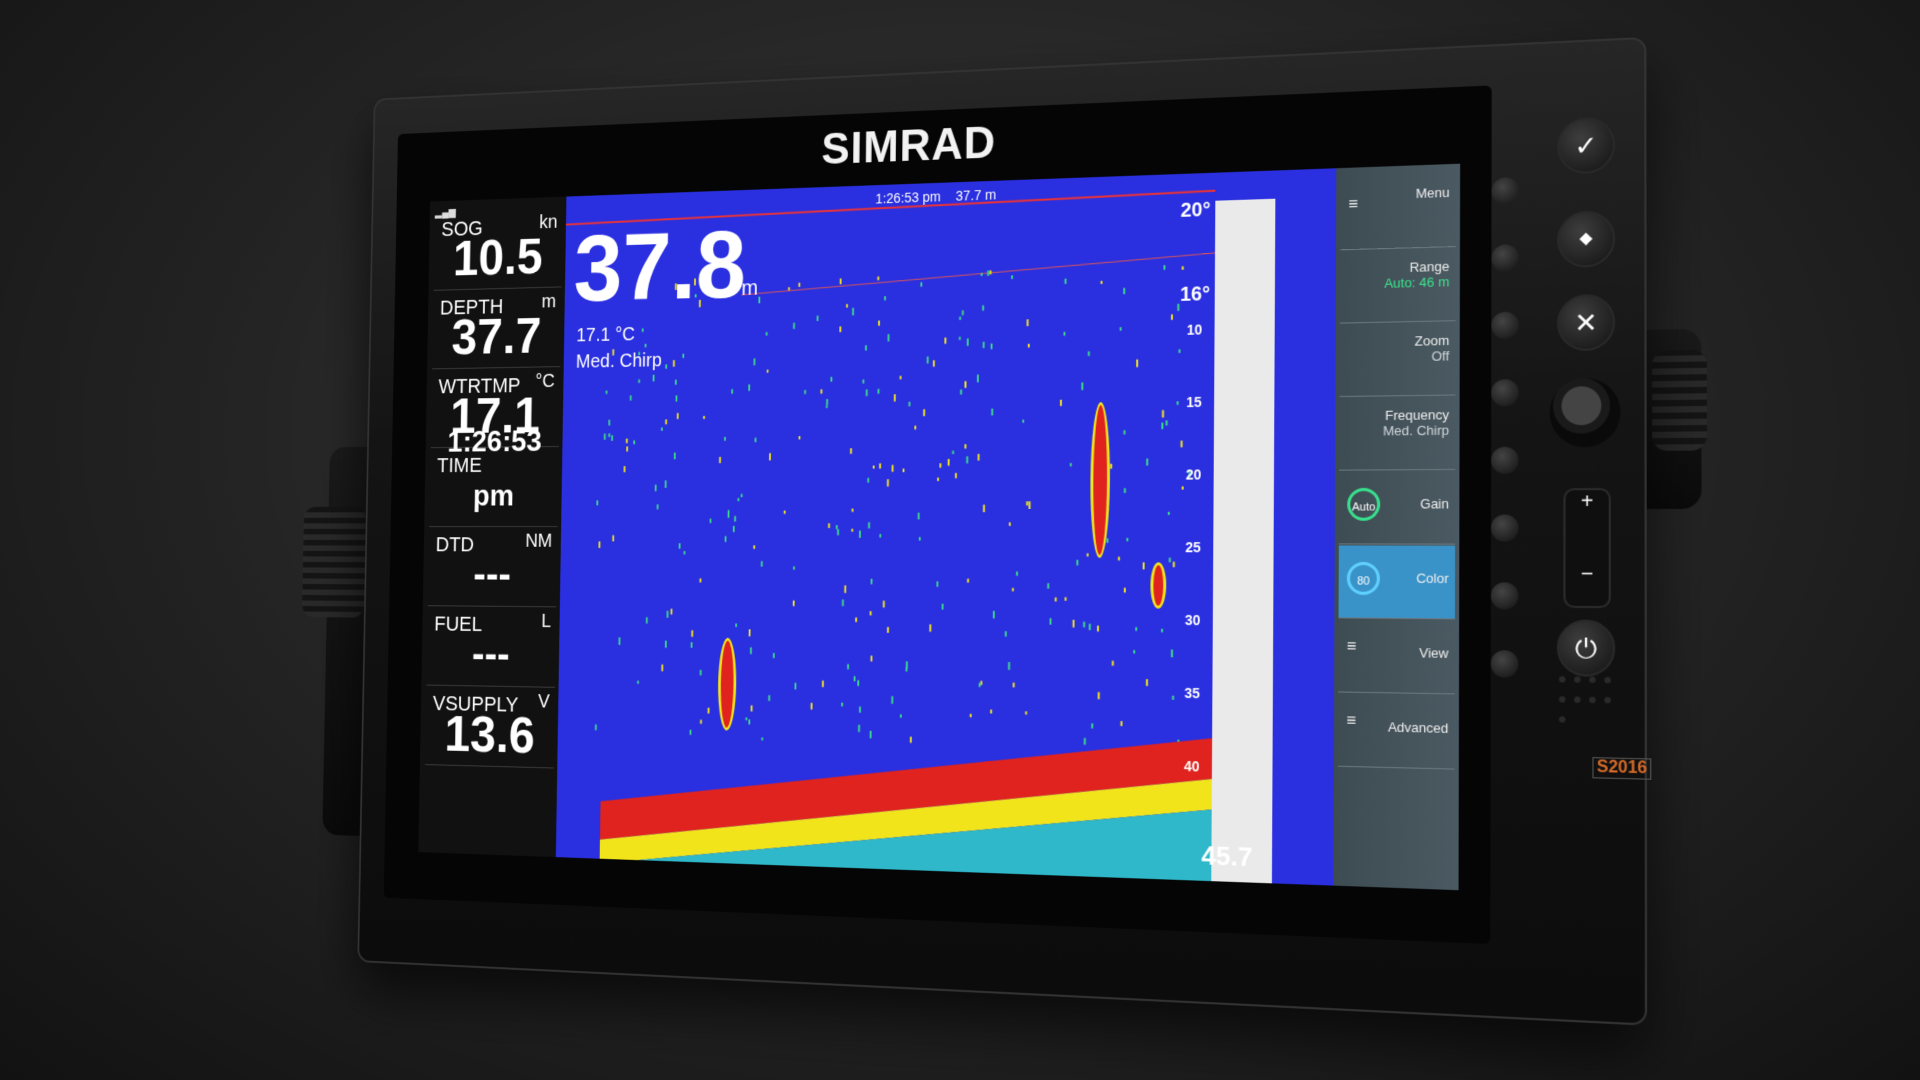 The height and width of the screenshot is (1080, 1920). Describe the element at coordinates (497, 328) in the screenshot. I see `panel-depth: DEPTH m 37.7` at that location.